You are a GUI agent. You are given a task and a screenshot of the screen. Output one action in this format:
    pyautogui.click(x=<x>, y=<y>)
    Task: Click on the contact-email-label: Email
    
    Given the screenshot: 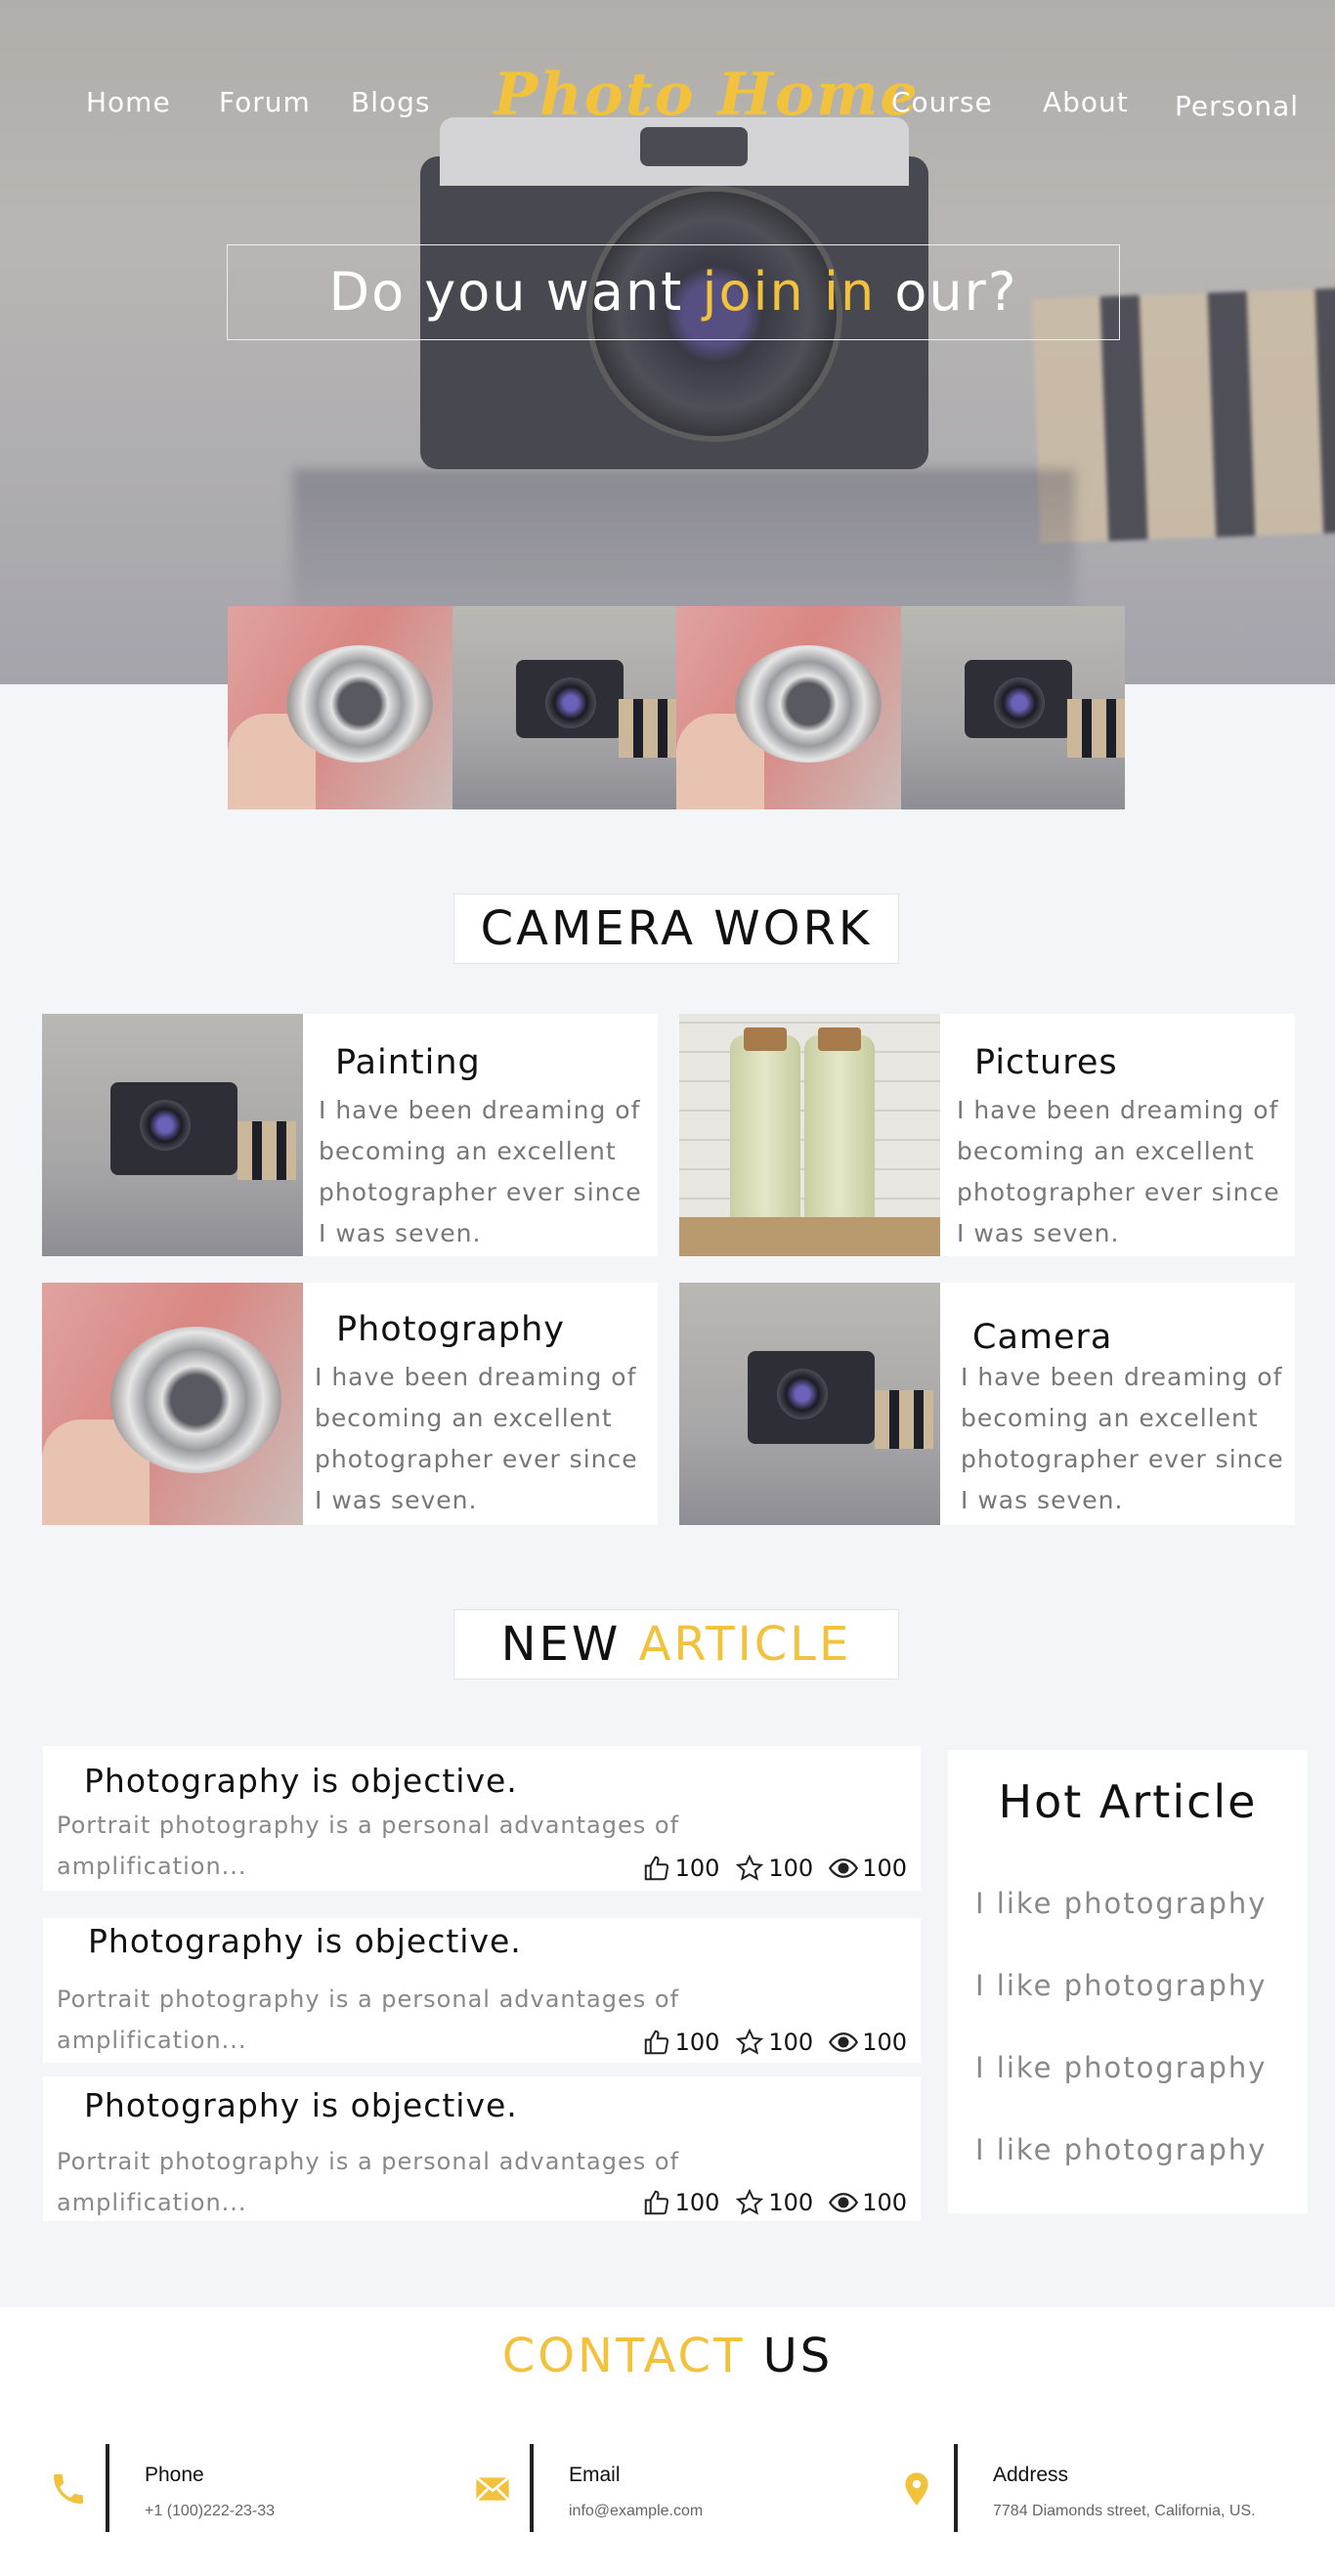 What is the action you would take?
    pyautogui.click(x=595, y=2475)
    